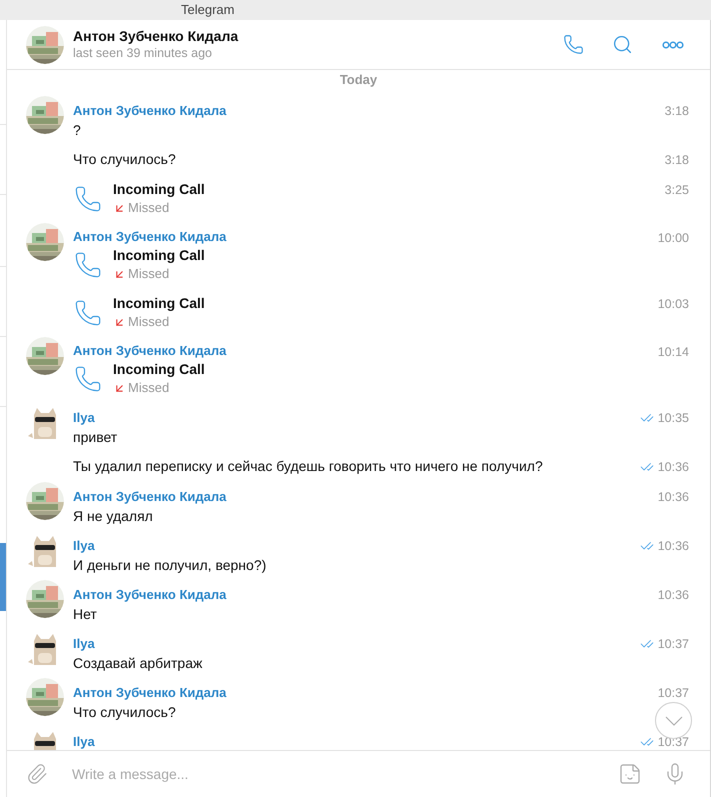 The image size is (711, 797). I want to click on message-text: Ты удалил переписку и сейчас будешь говорить что ничего не получил?, so click(308, 466).